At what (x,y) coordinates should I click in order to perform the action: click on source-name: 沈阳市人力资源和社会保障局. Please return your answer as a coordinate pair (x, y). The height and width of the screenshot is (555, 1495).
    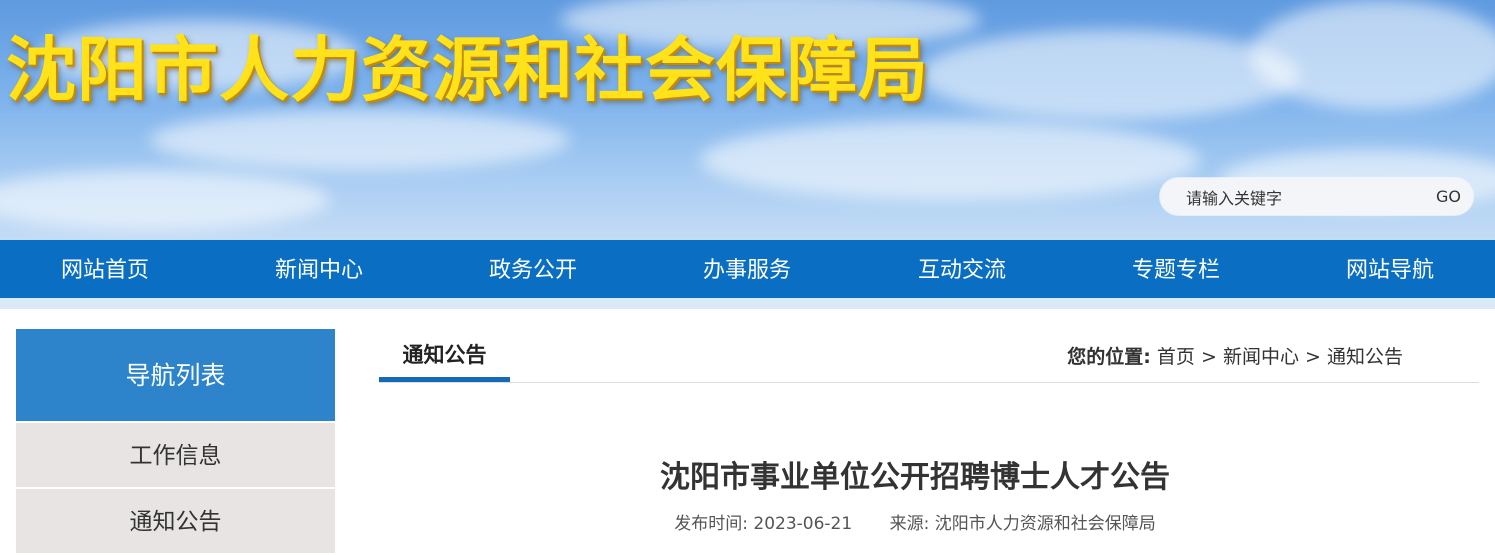
    Looking at the image, I should click on (1045, 524).